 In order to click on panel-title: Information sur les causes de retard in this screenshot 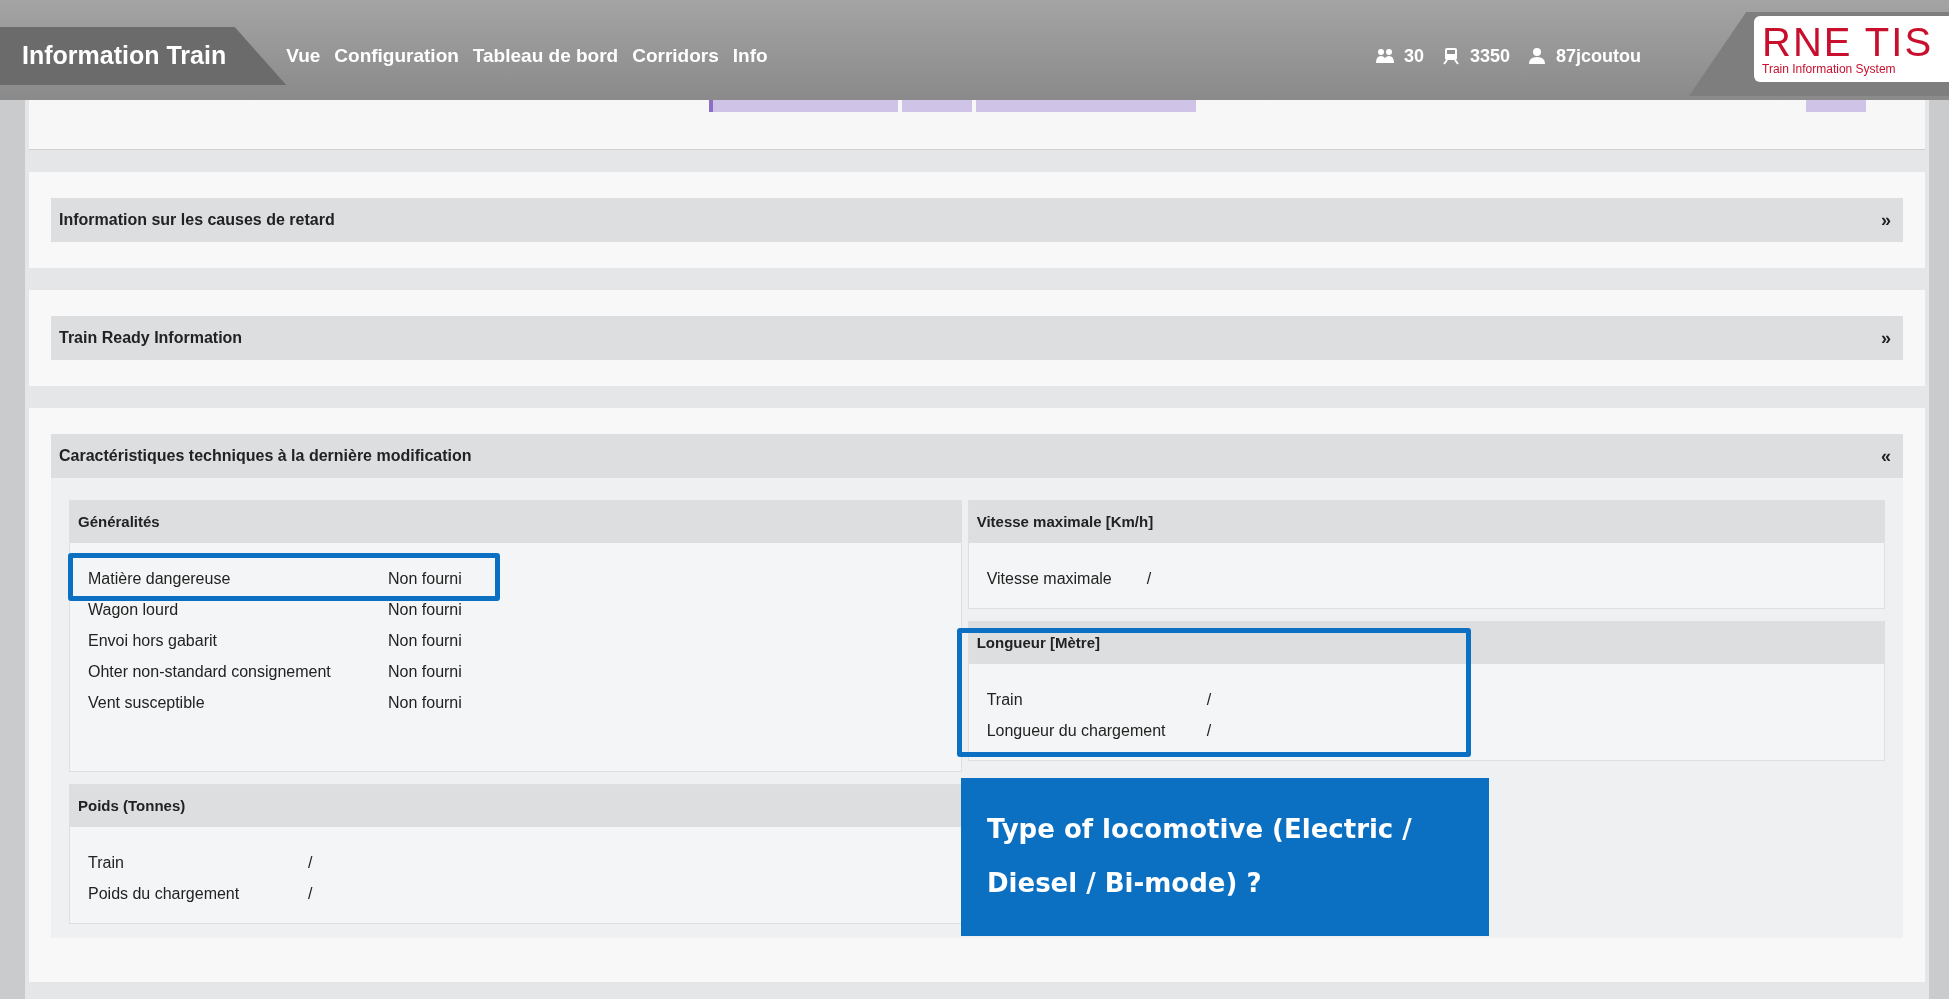, I will do `click(197, 220)`.